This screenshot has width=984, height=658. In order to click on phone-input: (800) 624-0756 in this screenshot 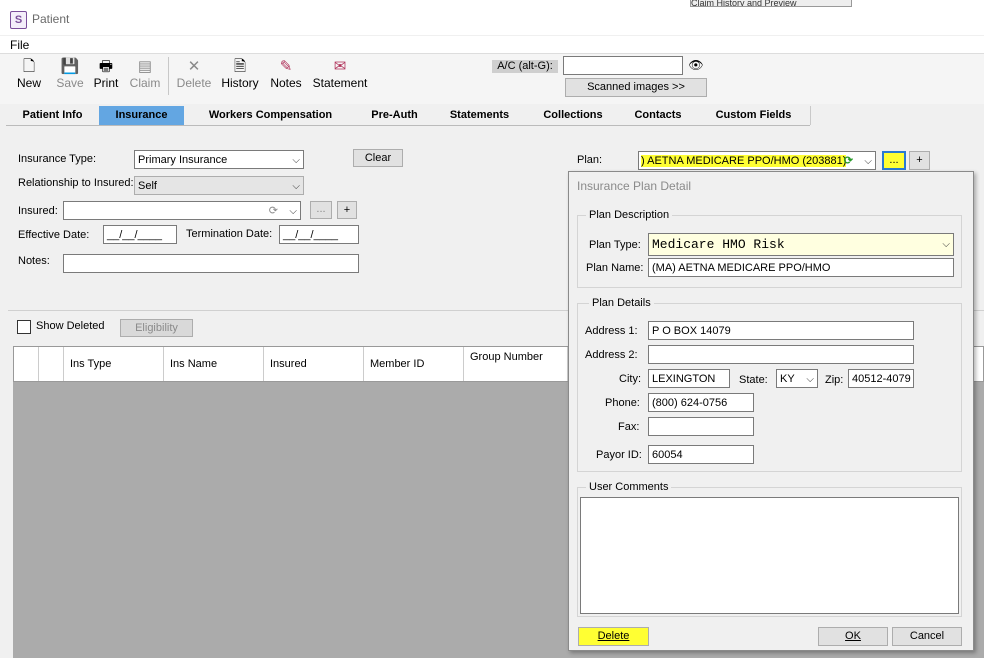, I will do `click(701, 402)`.